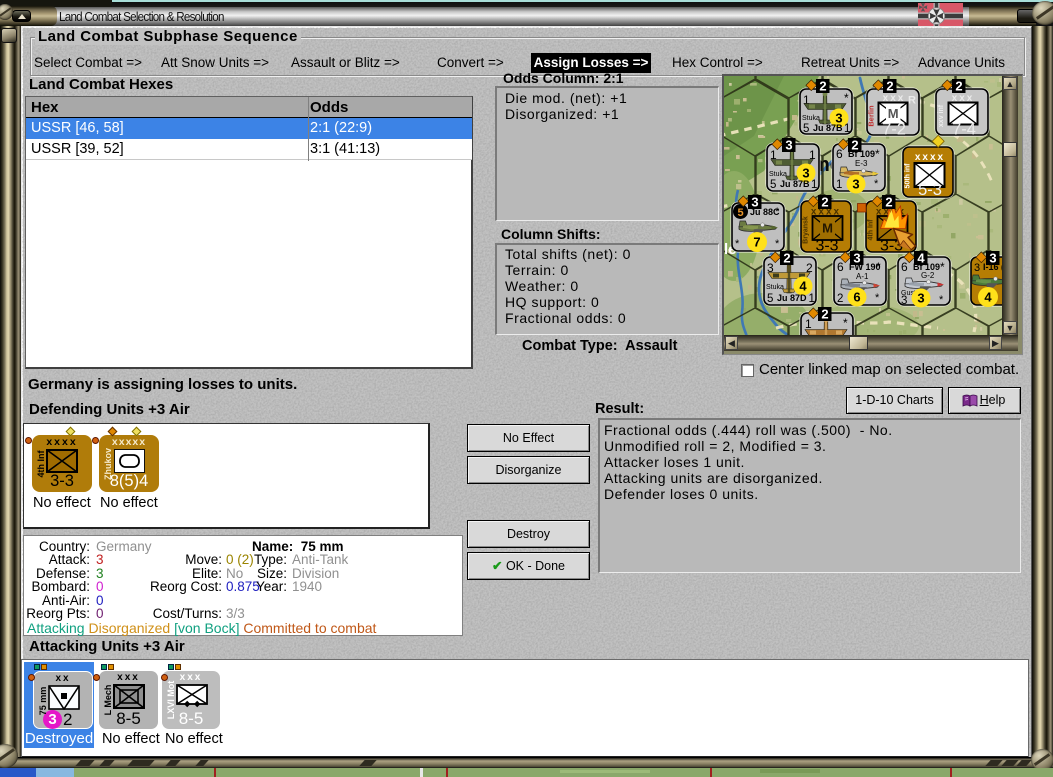  Describe the element at coordinates (894, 130) in the screenshot. I see `svg-text: 7-2` at that location.